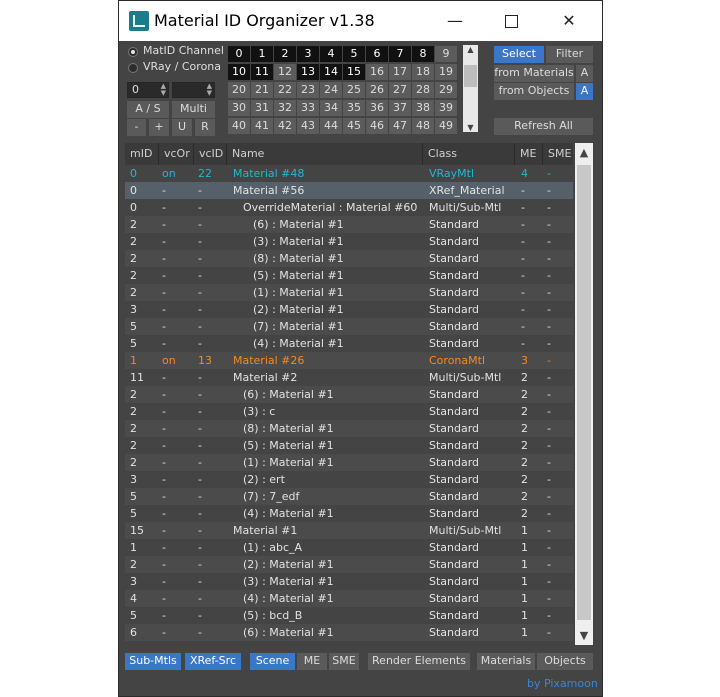 This screenshot has height=697, width=720. What do you see at coordinates (331, 72) in the screenshot?
I see `id-cell-14: 14` at bounding box center [331, 72].